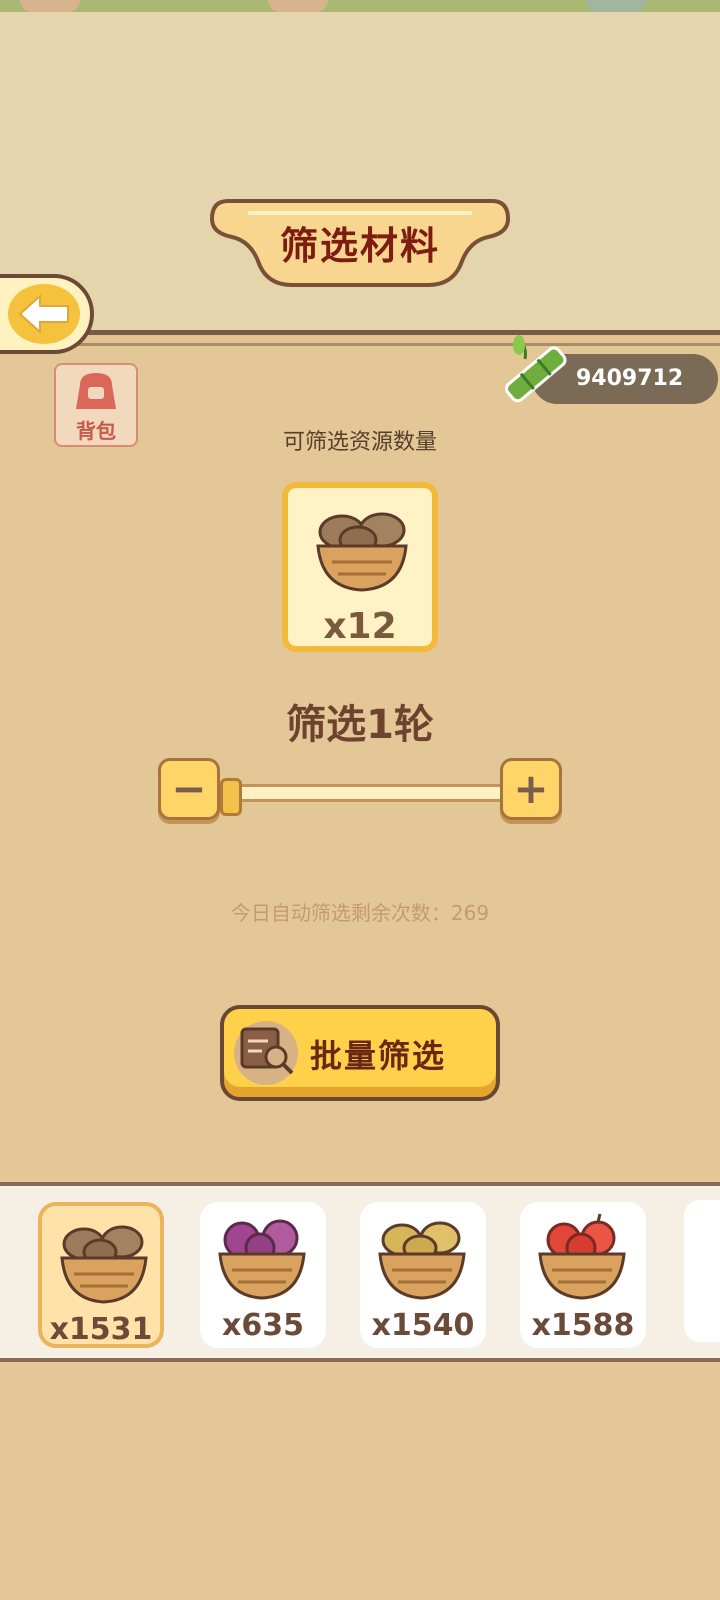 This screenshot has width=720, height=1600. I want to click on back-button, so click(47, 314).